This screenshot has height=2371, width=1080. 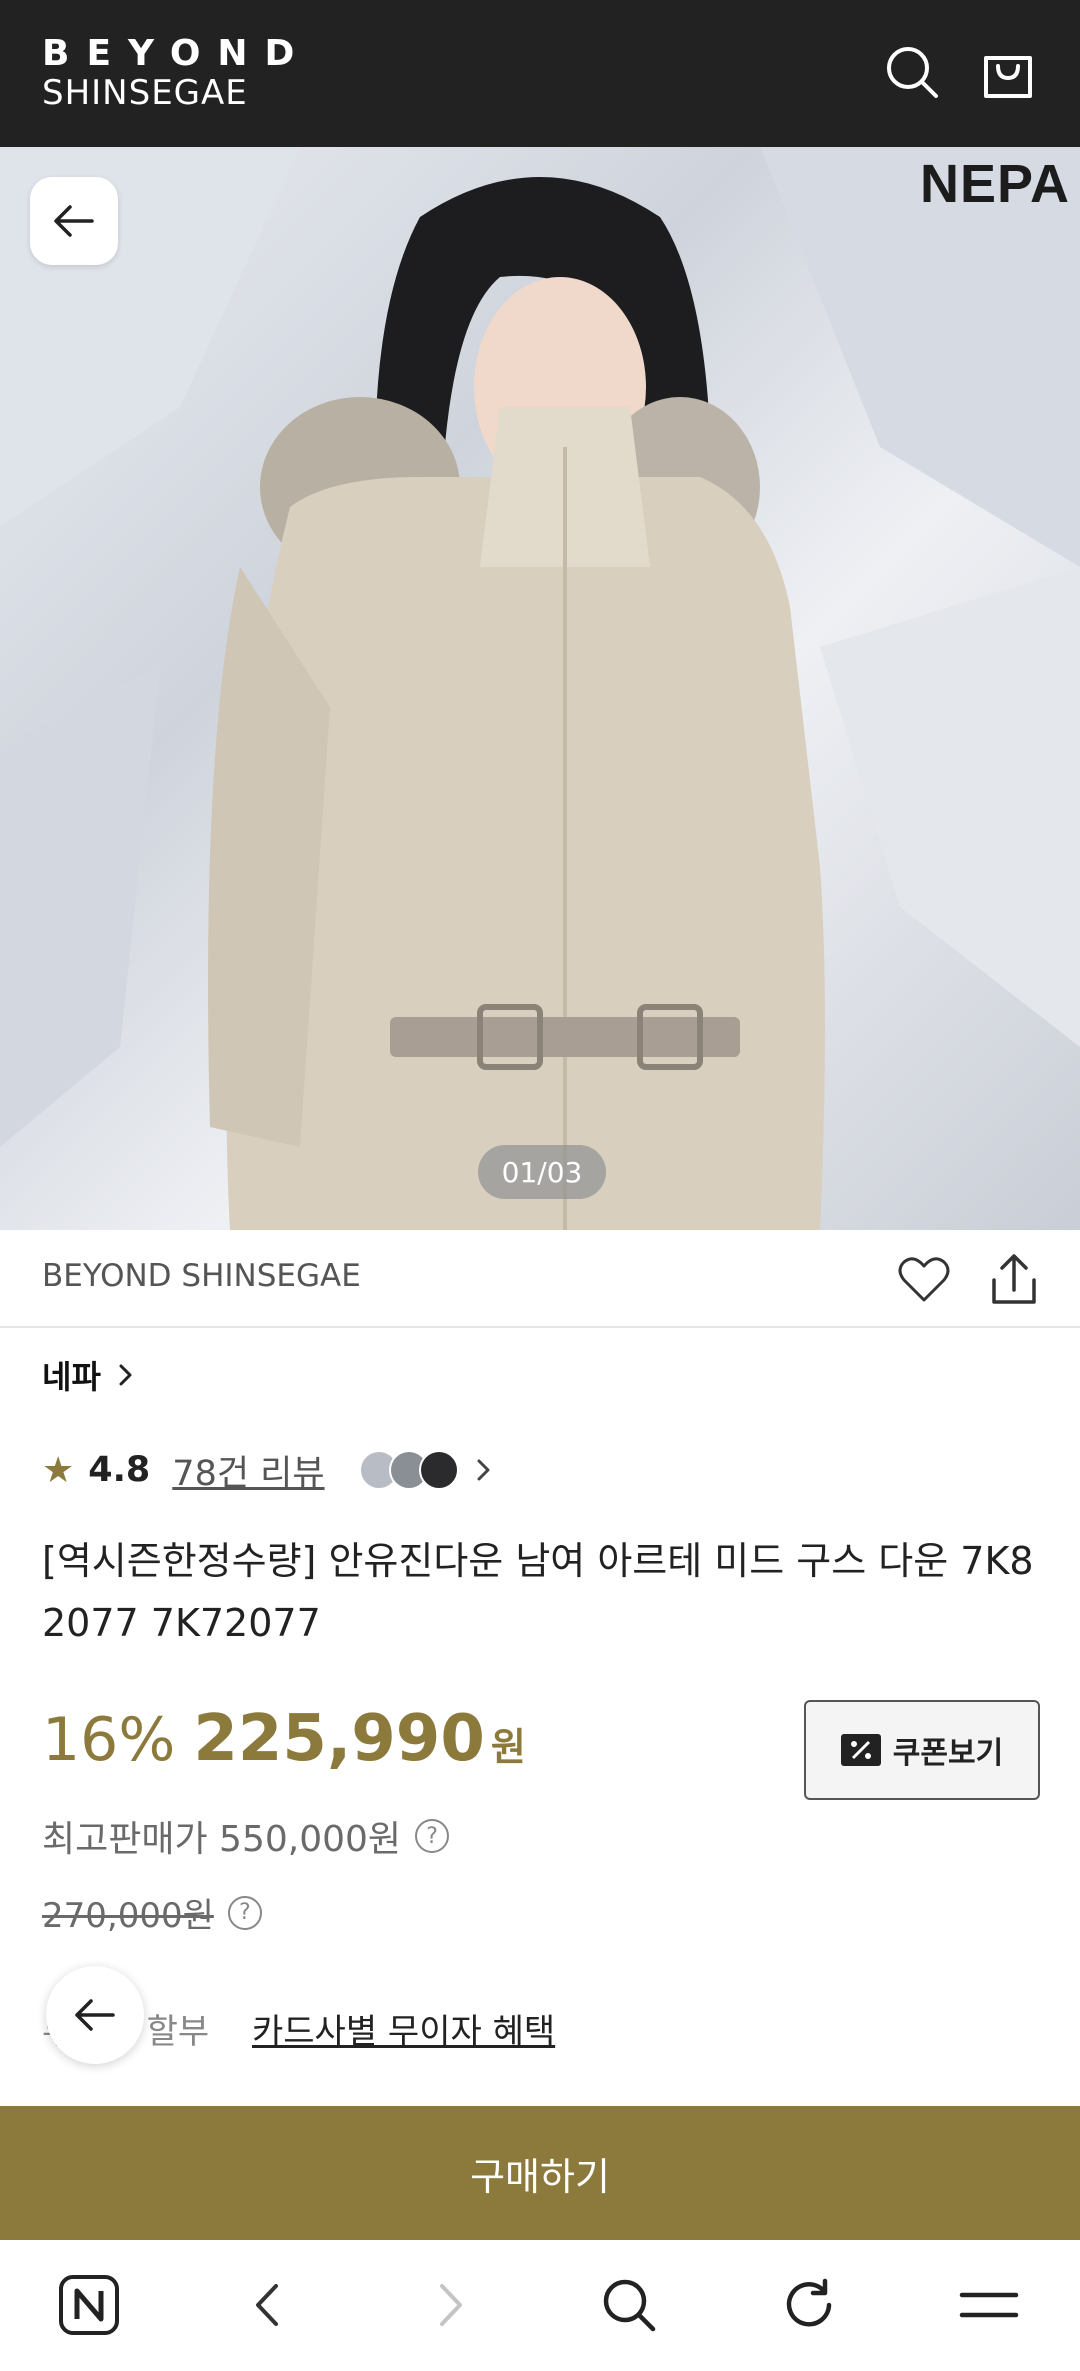 I want to click on original-price: 270,000원, so click(x=128, y=1916).